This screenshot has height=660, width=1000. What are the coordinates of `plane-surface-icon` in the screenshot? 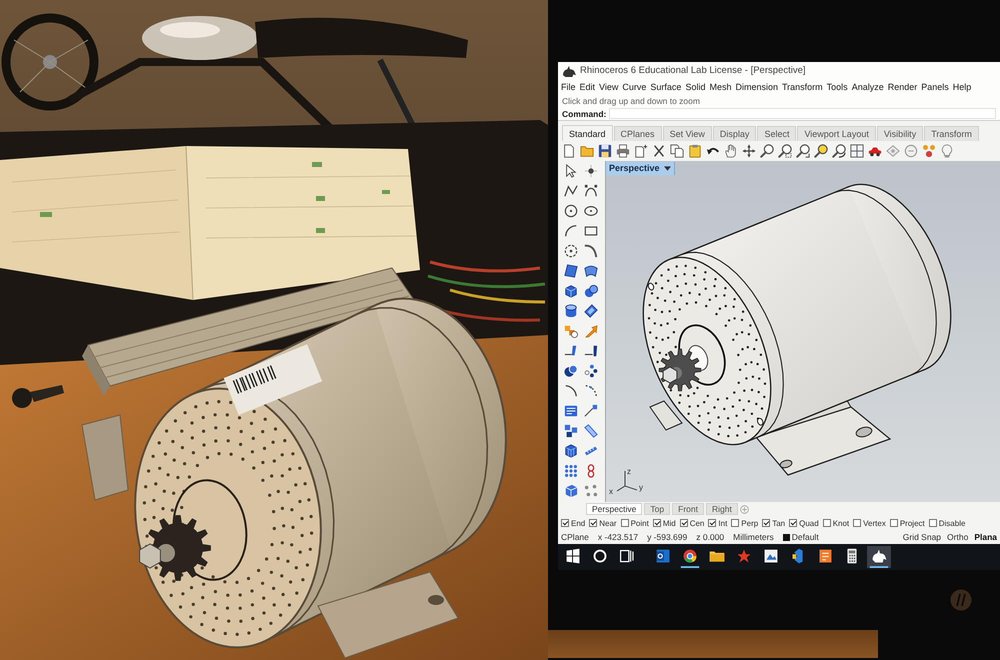 It's located at (571, 271).